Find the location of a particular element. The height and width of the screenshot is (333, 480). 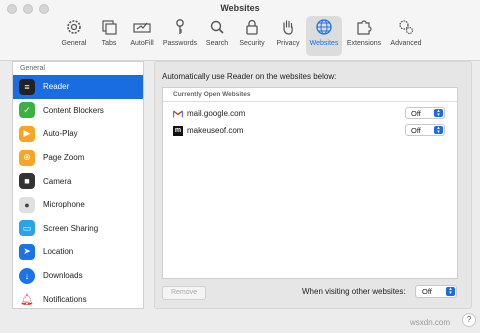

autoplay-icon: ▶ is located at coordinates (27, 133).